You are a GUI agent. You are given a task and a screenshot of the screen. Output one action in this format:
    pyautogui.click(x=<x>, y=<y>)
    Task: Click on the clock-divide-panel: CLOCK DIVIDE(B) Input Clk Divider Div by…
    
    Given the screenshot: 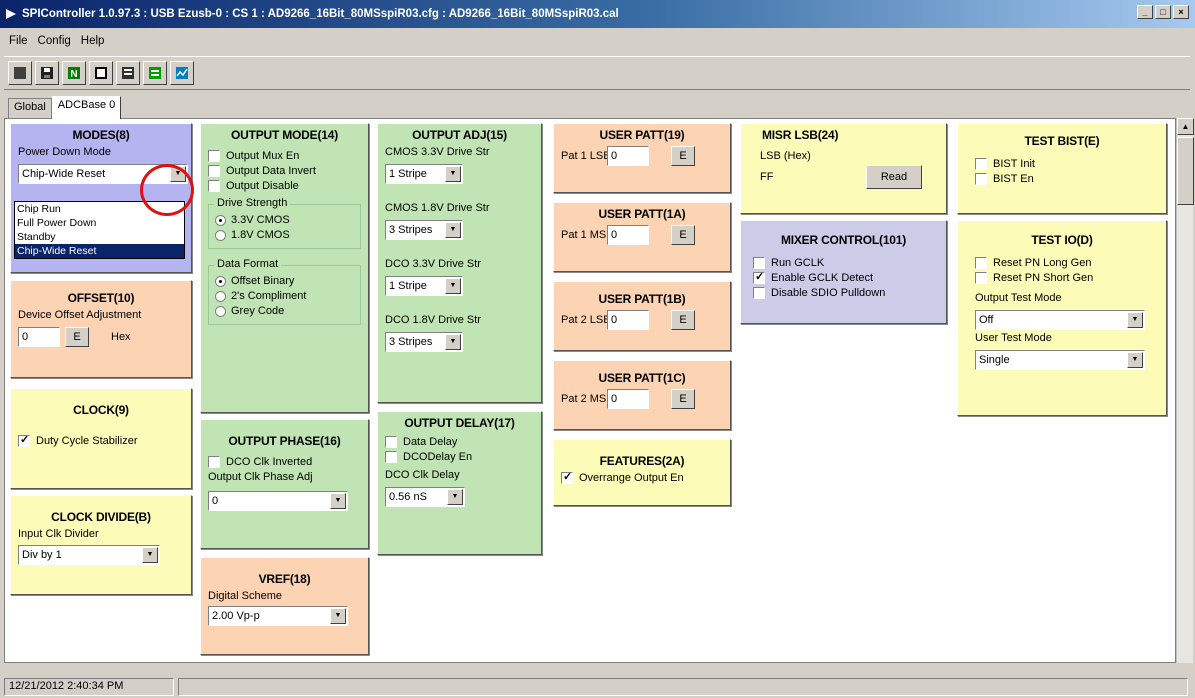 What is the action you would take?
    pyautogui.click(x=101, y=545)
    